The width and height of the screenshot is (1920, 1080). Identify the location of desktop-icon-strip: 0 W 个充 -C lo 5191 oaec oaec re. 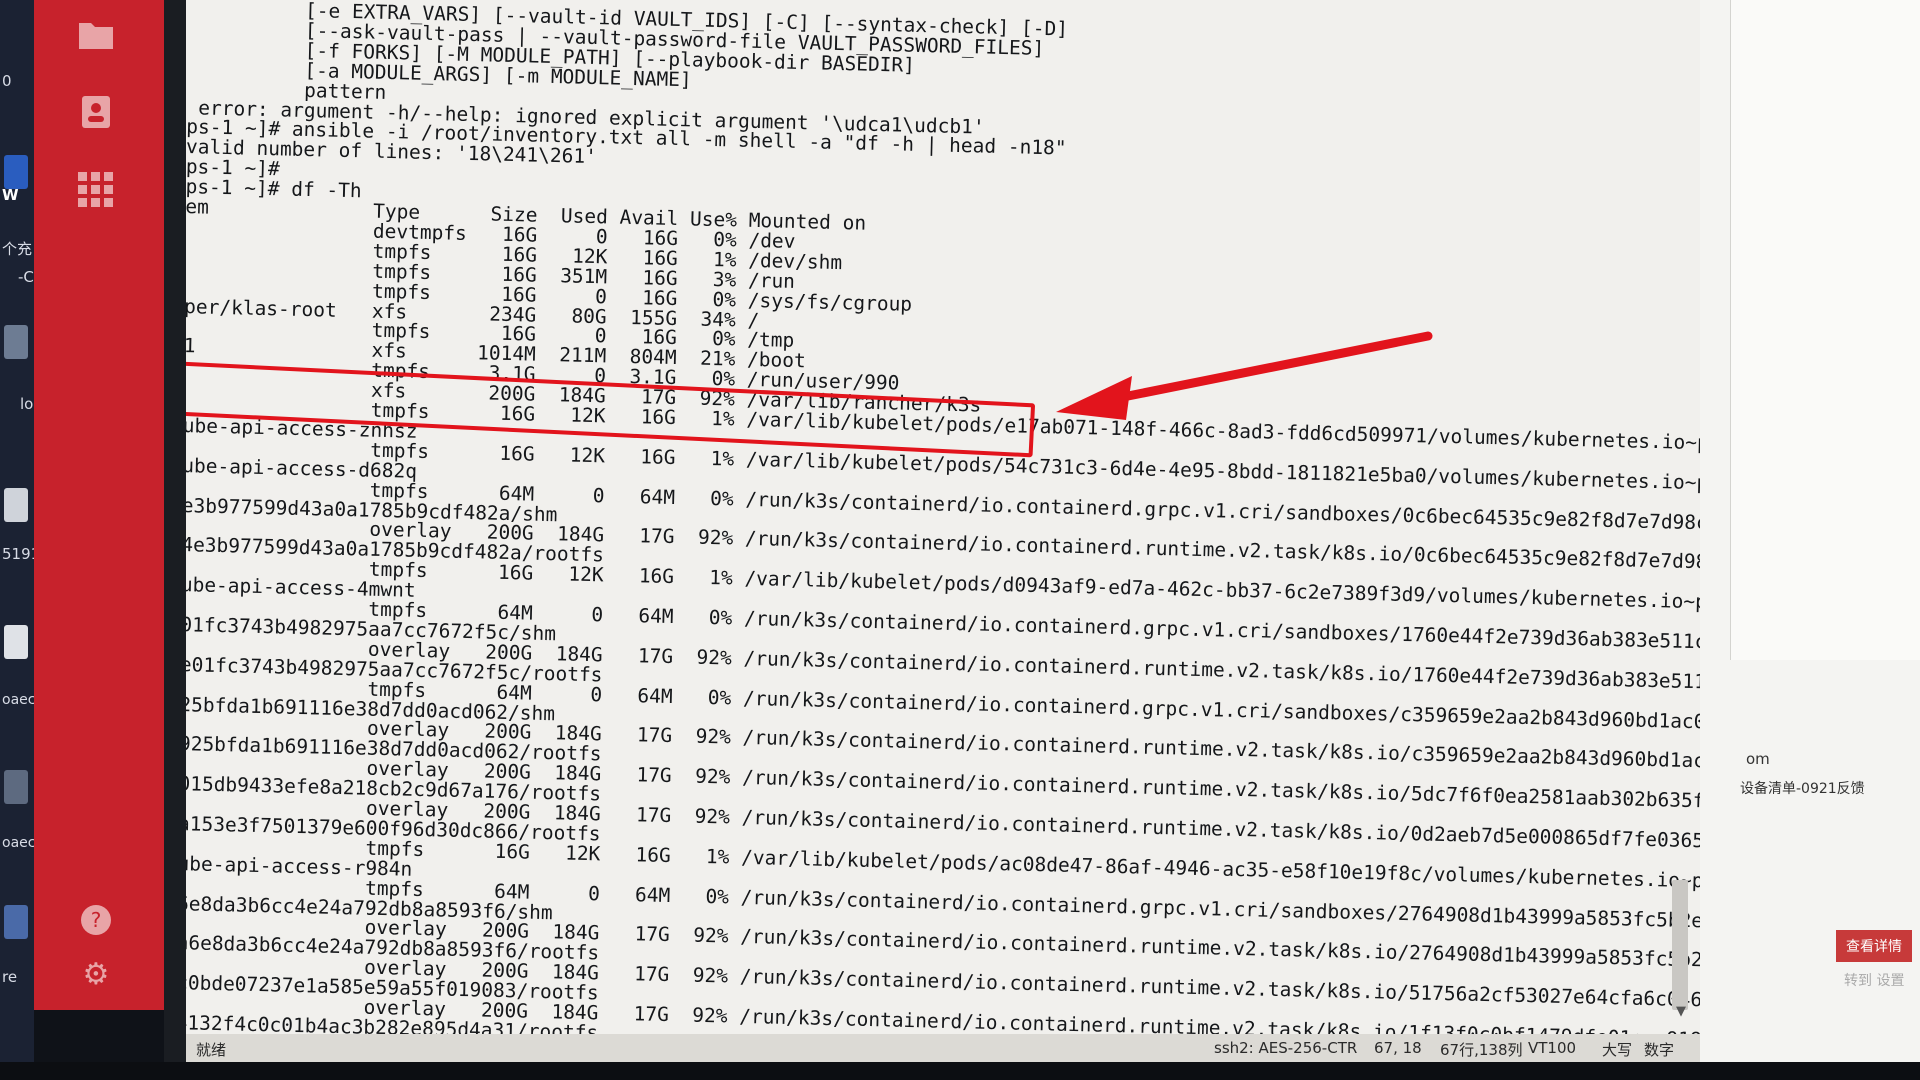
(20, 540).